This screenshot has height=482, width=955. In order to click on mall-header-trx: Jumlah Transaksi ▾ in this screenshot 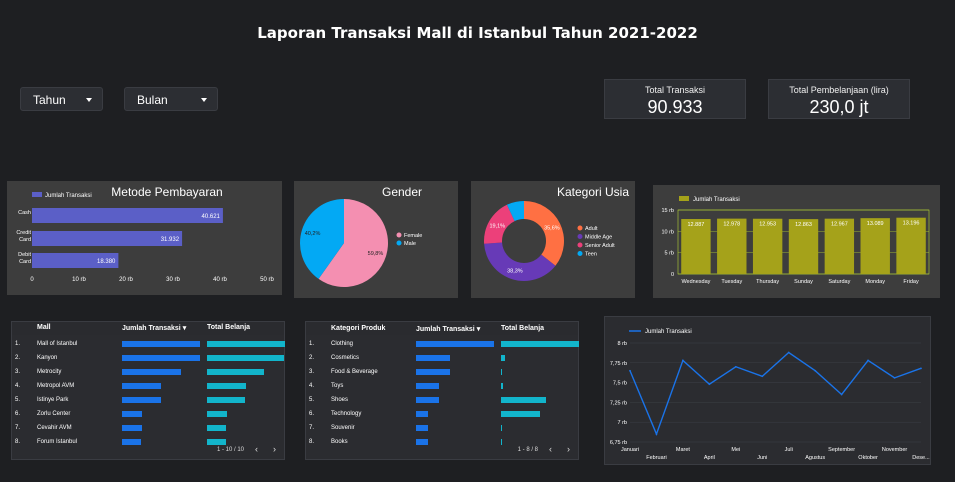, I will do `click(154, 328)`.